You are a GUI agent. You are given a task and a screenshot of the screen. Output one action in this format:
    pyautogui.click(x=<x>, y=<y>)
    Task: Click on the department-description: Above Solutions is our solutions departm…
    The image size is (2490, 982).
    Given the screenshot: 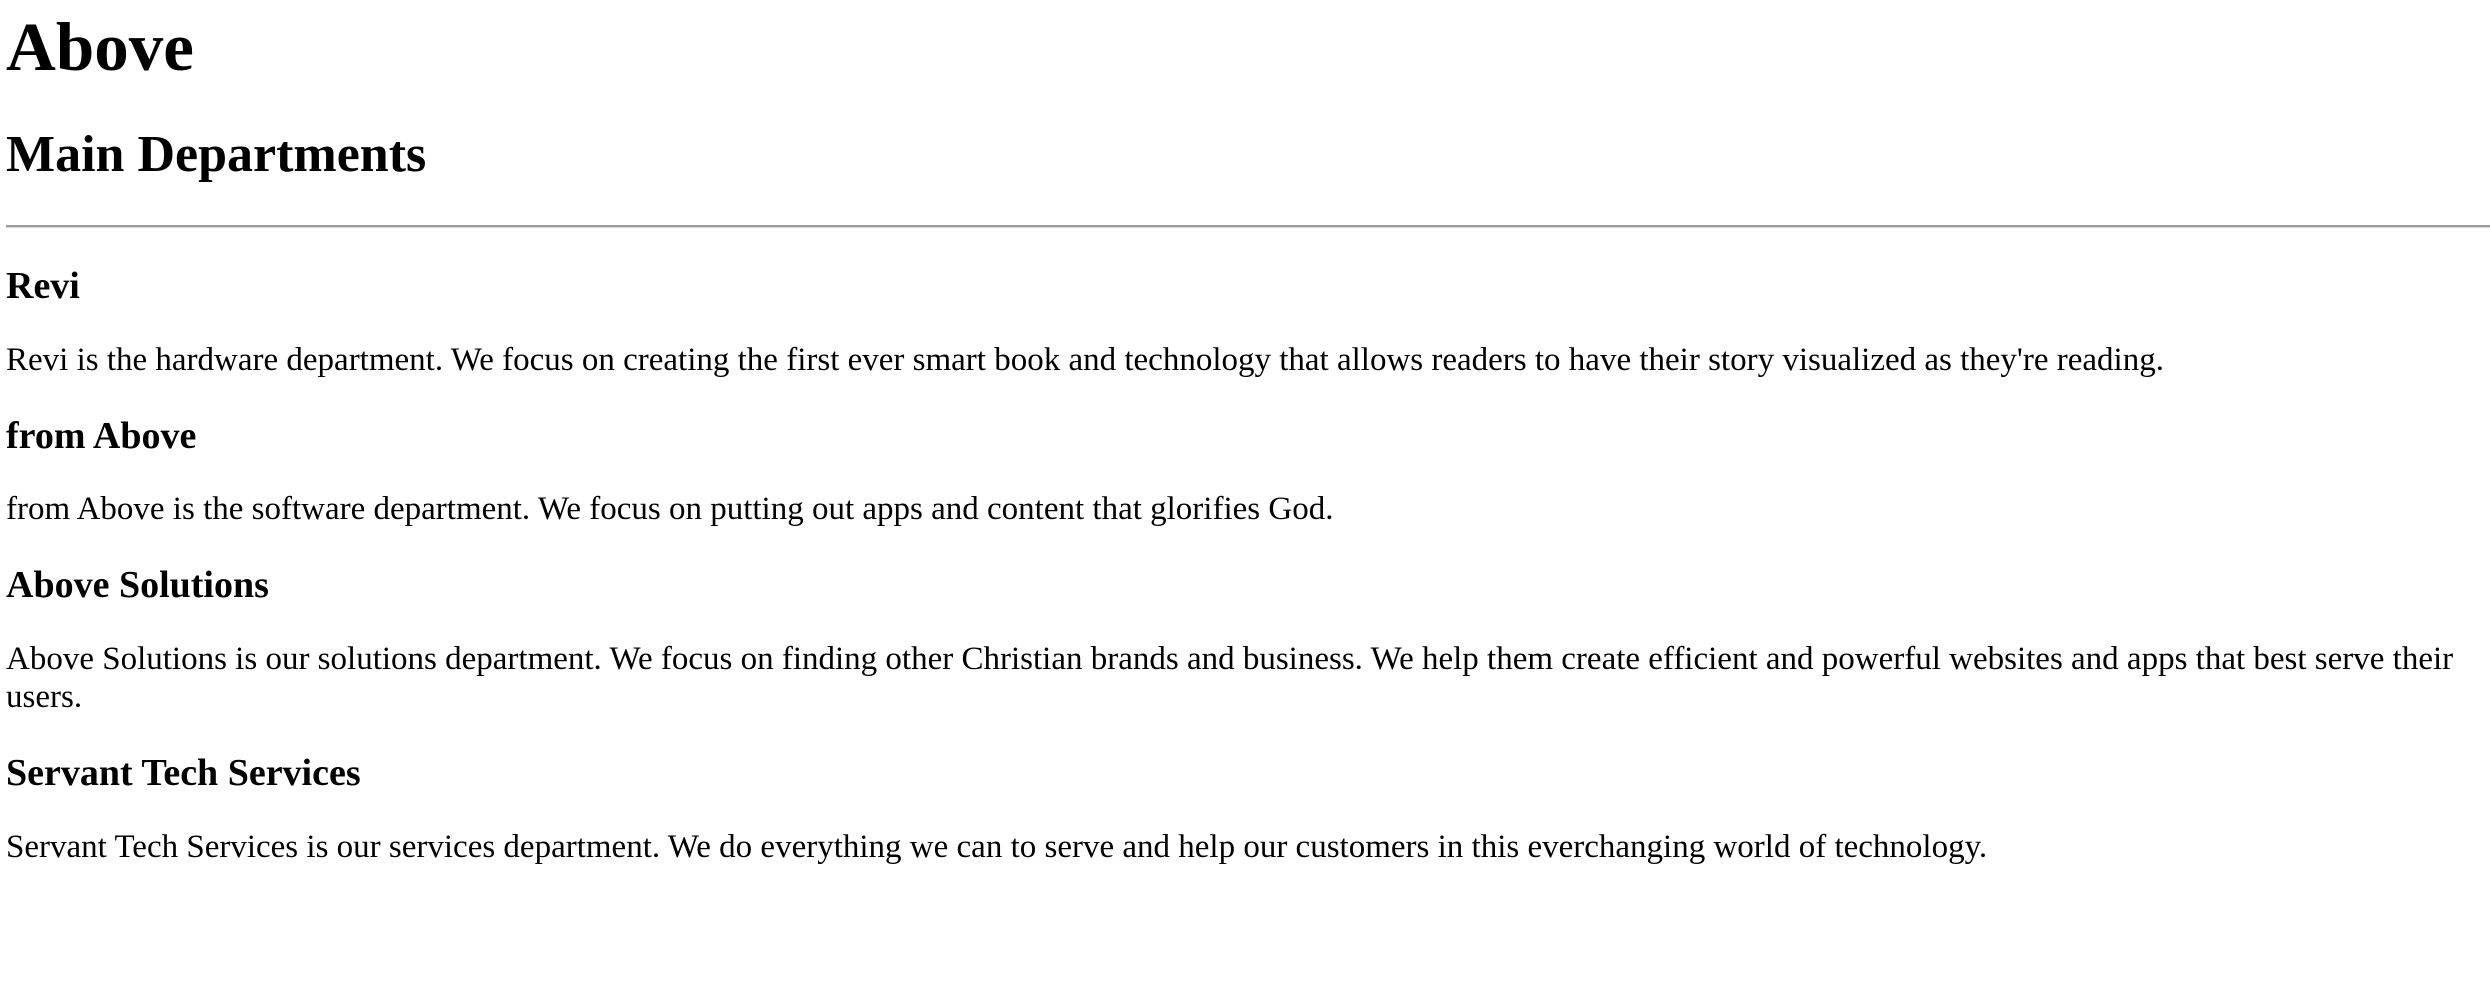 What is the action you would take?
    pyautogui.click(x=1230, y=678)
    